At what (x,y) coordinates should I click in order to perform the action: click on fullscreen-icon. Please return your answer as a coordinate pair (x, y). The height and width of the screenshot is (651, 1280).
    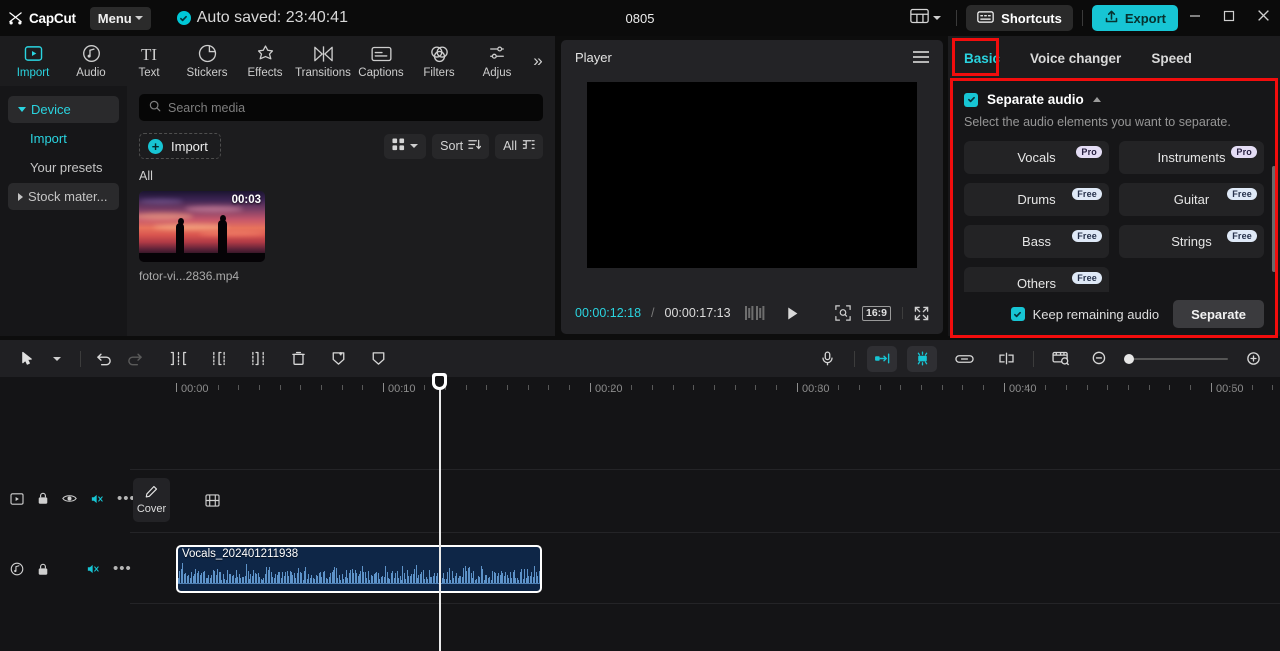
    Looking at the image, I should click on (921, 313).